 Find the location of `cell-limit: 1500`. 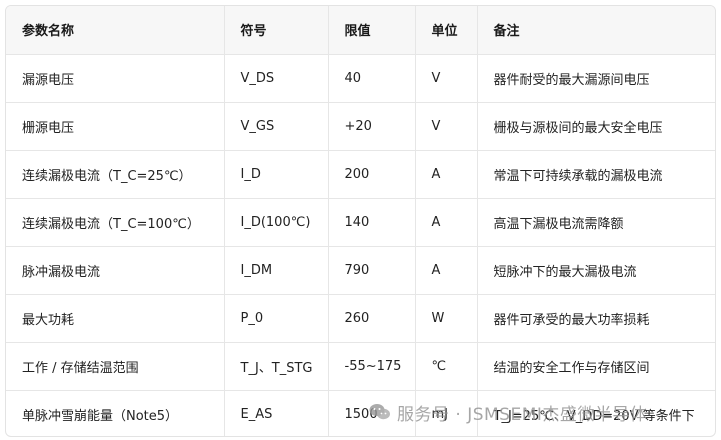

cell-limit: 1500 is located at coordinates (372, 413).